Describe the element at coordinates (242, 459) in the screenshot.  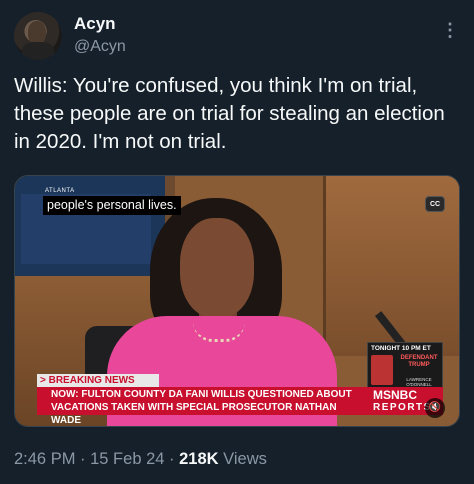
I see `views-label: Views` at that location.